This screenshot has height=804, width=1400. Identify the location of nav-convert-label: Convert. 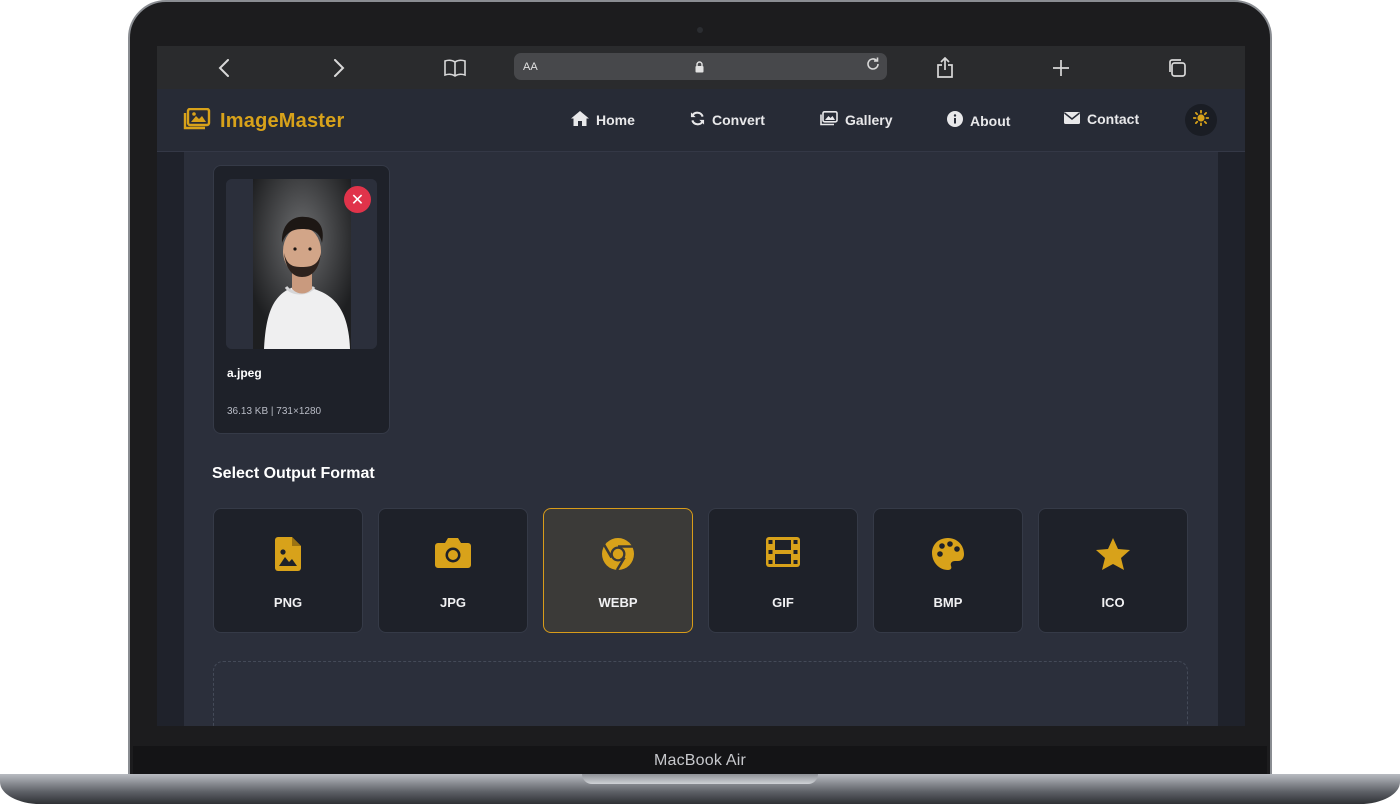
(738, 120).